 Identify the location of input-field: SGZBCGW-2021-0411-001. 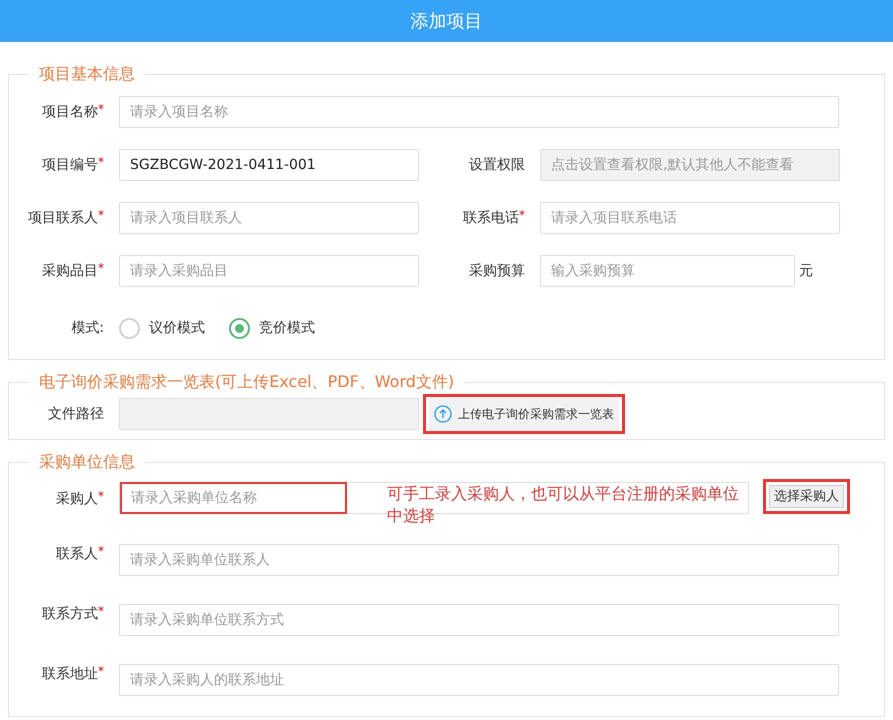
(269, 165).